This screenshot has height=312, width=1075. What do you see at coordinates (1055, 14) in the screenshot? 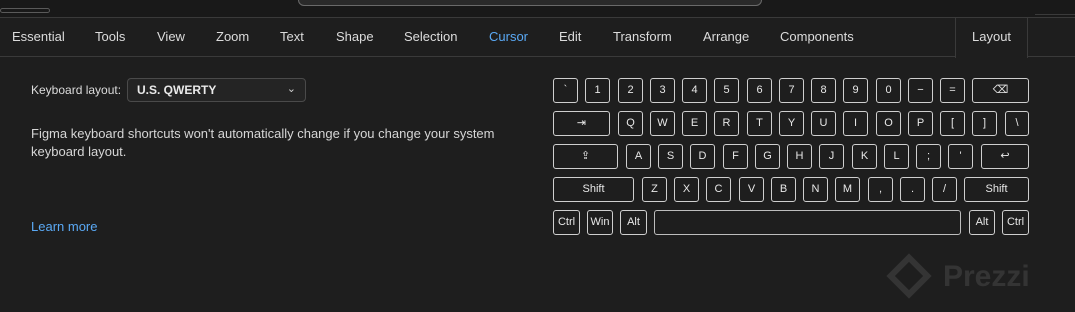
I see `divider` at bounding box center [1055, 14].